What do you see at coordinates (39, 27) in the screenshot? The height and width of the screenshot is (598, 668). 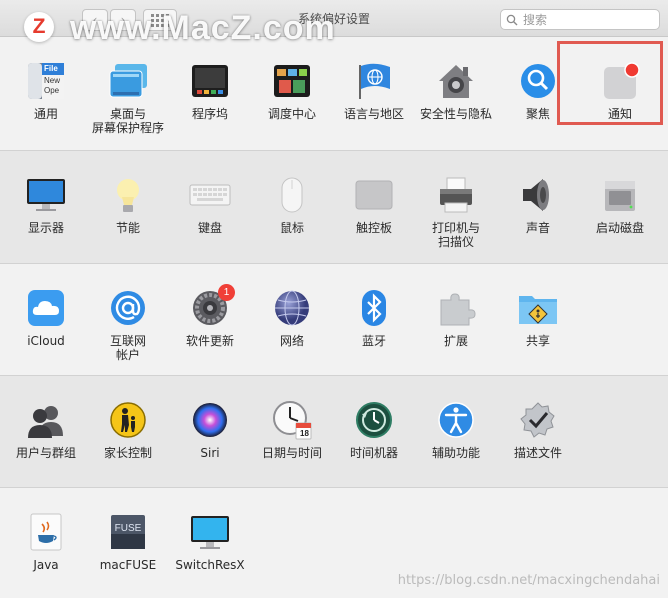 I see `site-logo: Z` at bounding box center [39, 27].